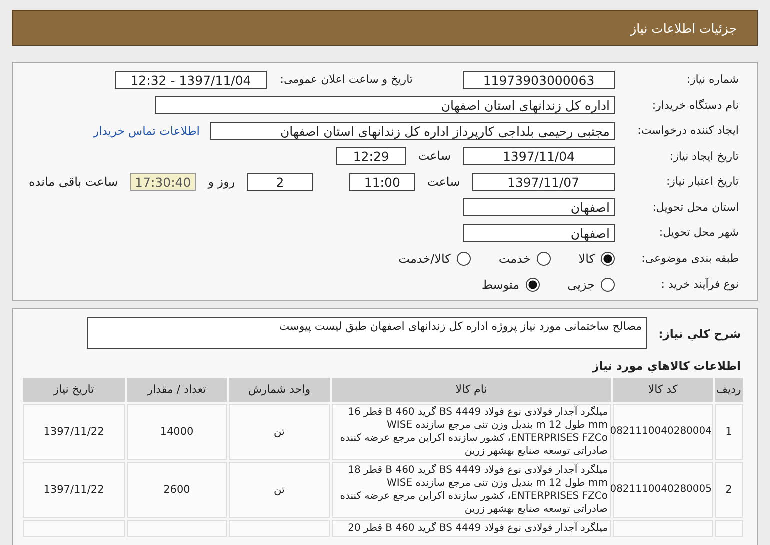  Describe the element at coordinates (514, 259) in the screenshot. I see `radio-label: خدمت` at that location.